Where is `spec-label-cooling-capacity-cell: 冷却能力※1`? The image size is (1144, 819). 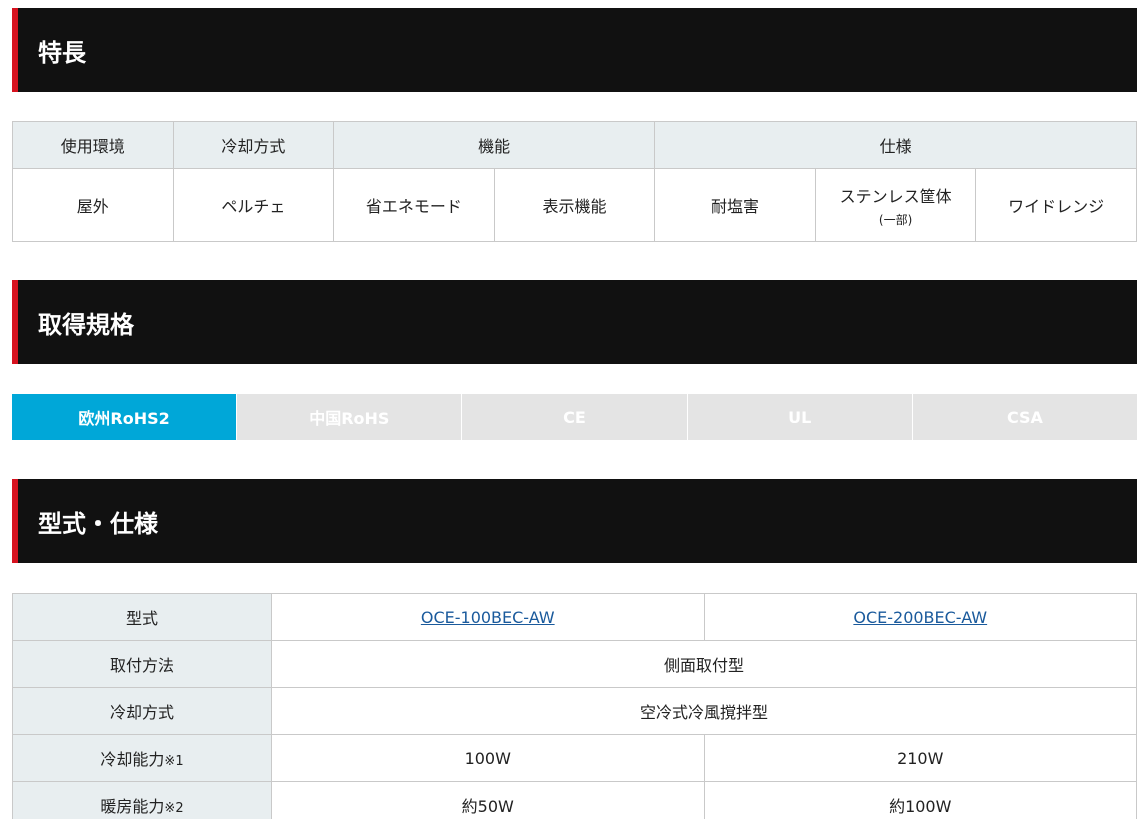 spec-label-cooling-capacity-cell: 冷却能力※1 is located at coordinates (142, 758).